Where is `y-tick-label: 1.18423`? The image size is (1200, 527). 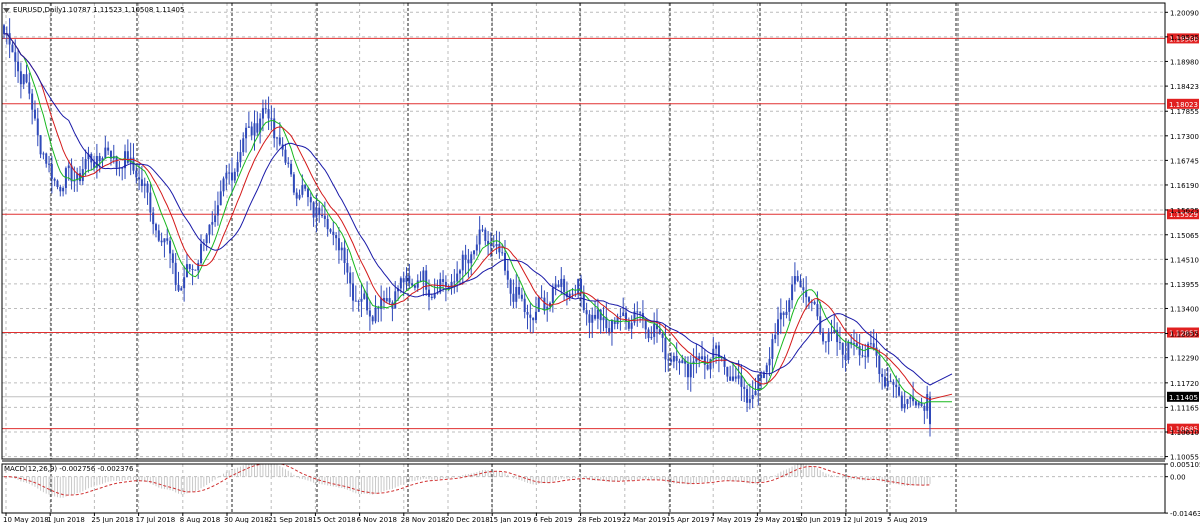 y-tick-label: 1.18423 is located at coordinates (1184, 87).